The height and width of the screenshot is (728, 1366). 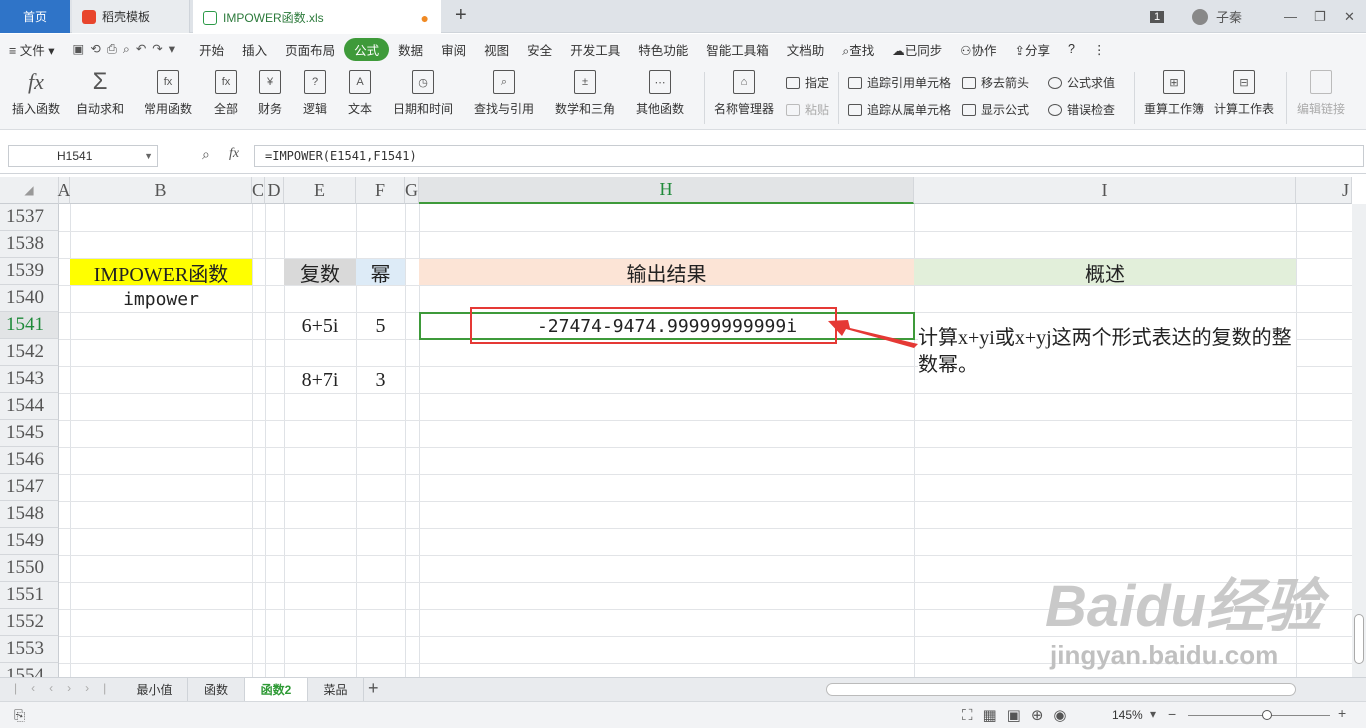 What do you see at coordinates (320, 272) in the screenshot?
I see `cell-e1539: 复数` at bounding box center [320, 272].